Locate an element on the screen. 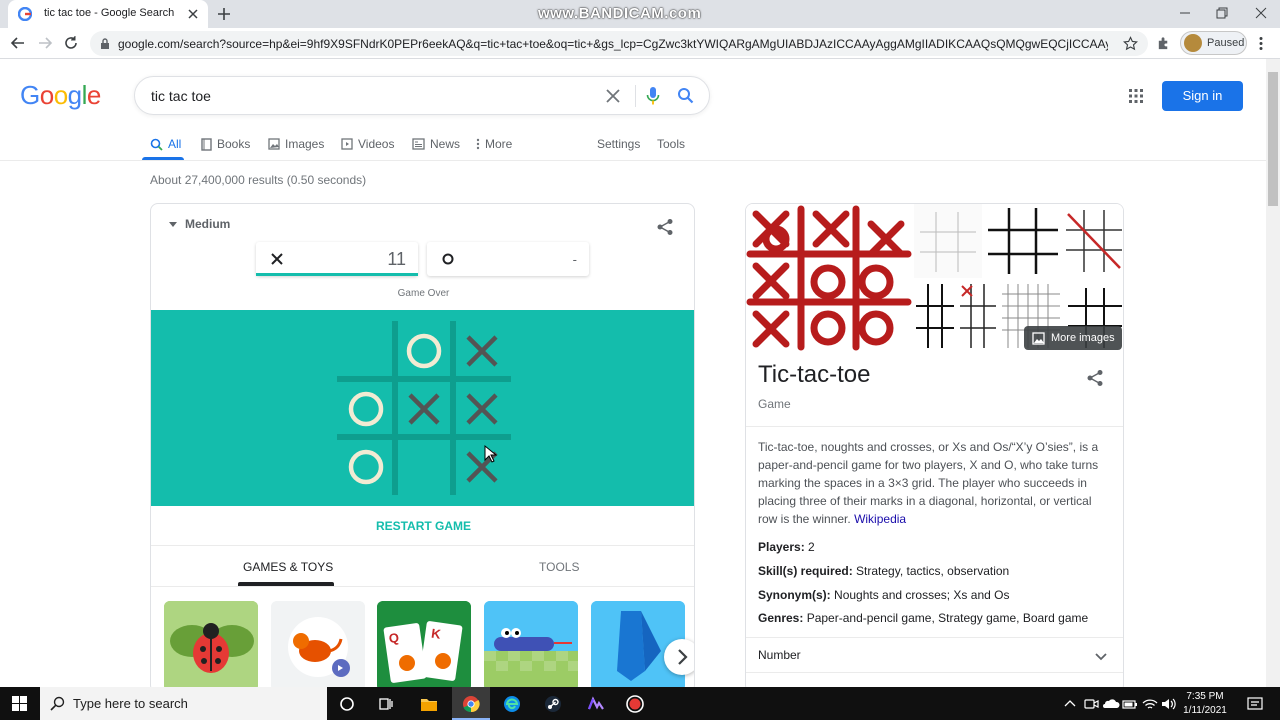 The image size is (1280, 720). animal-sounds-thumbnail is located at coordinates (318, 646).